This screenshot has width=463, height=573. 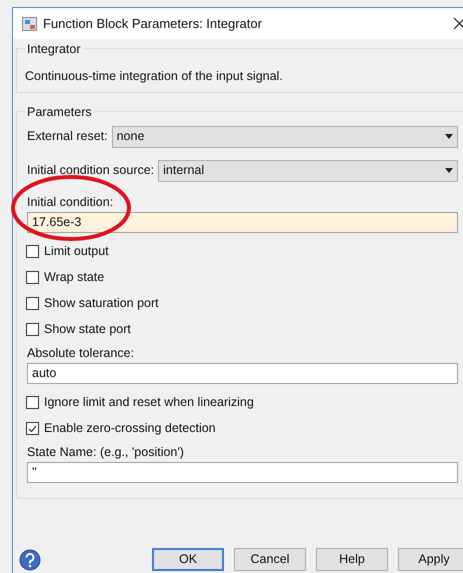 I want to click on block-diagram-icon, so click(x=29, y=23).